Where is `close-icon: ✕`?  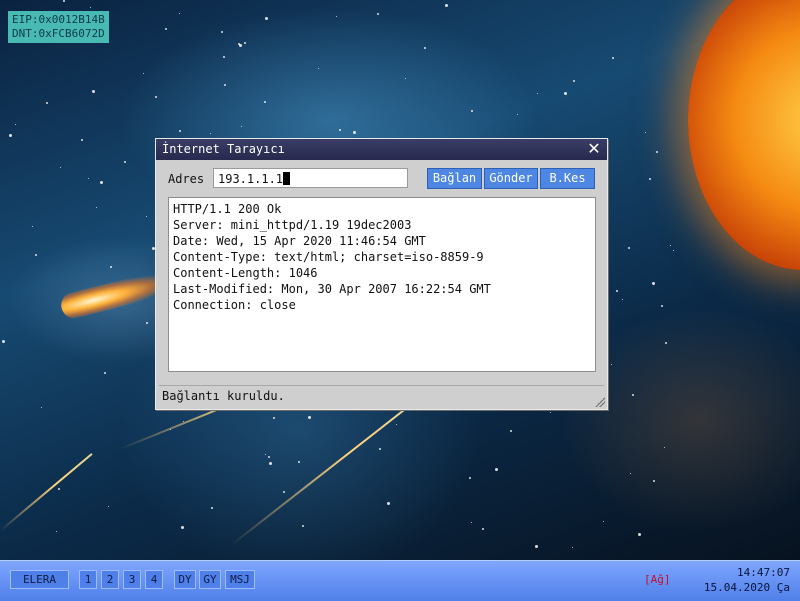 close-icon: ✕ is located at coordinates (594, 149).